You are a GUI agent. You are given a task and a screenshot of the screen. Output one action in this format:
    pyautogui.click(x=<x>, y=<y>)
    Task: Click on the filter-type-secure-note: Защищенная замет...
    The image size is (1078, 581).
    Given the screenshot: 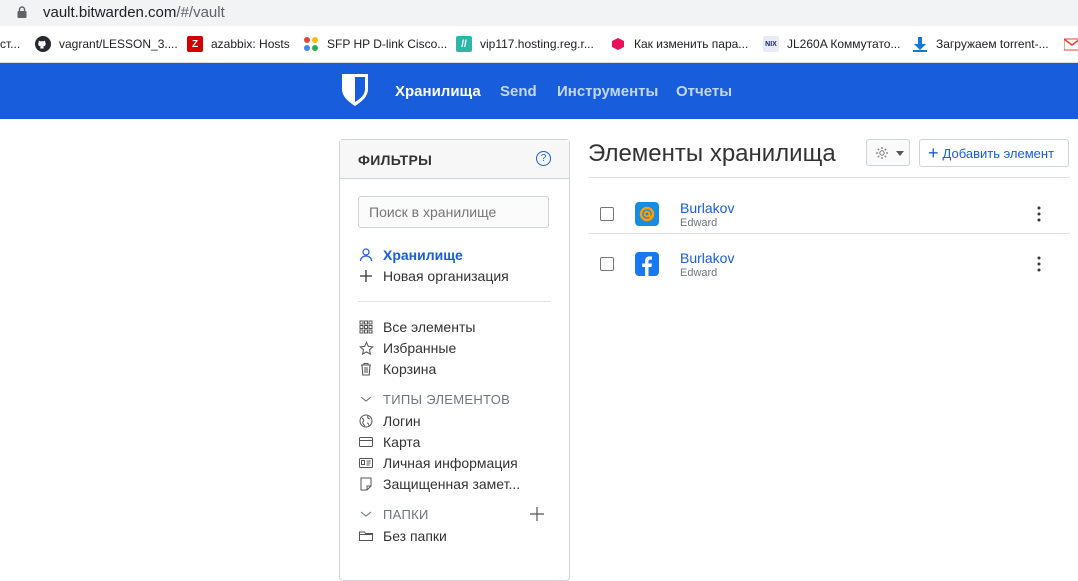 What is the action you would take?
    pyautogui.click(x=439, y=484)
    